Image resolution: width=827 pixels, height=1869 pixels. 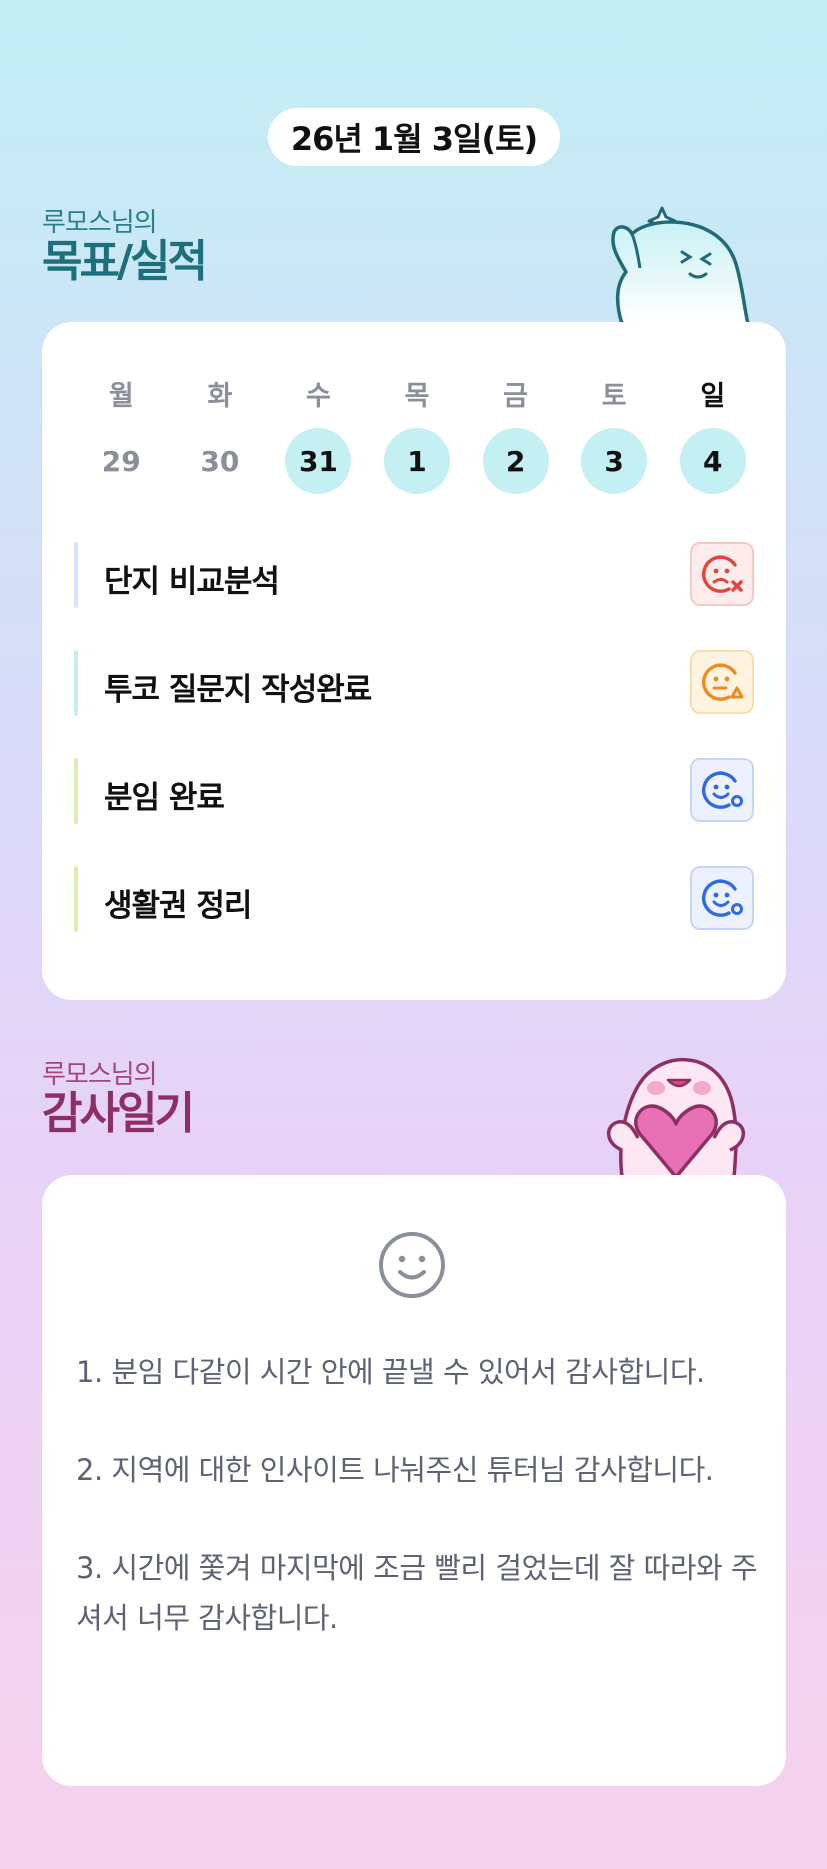 What do you see at coordinates (712, 461) in the screenshot?
I see `date-4-button: 4` at bounding box center [712, 461].